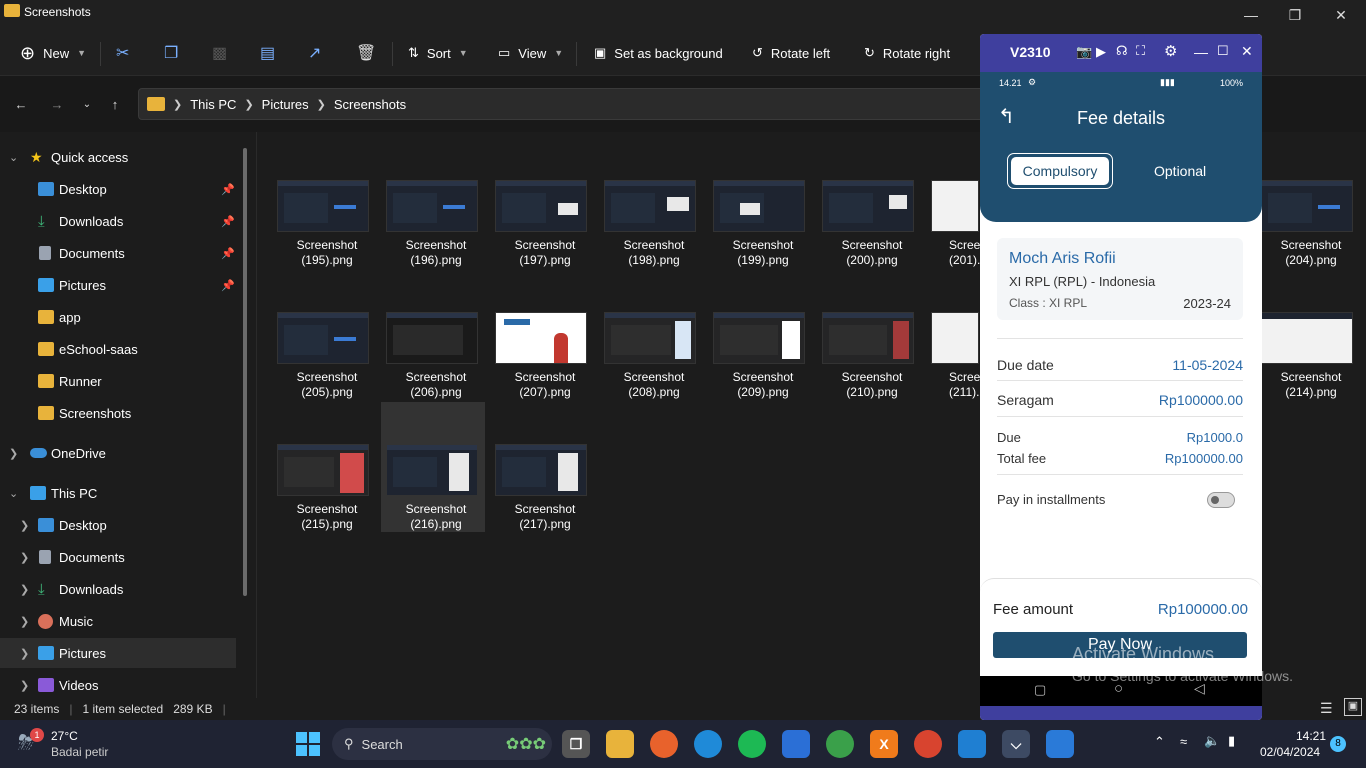 This screenshot has width=1366, height=768. What do you see at coordinates (331, 505) in the screenshot?
I see `file-item: Screenshot (215).png` at bounding box center [331, 505].